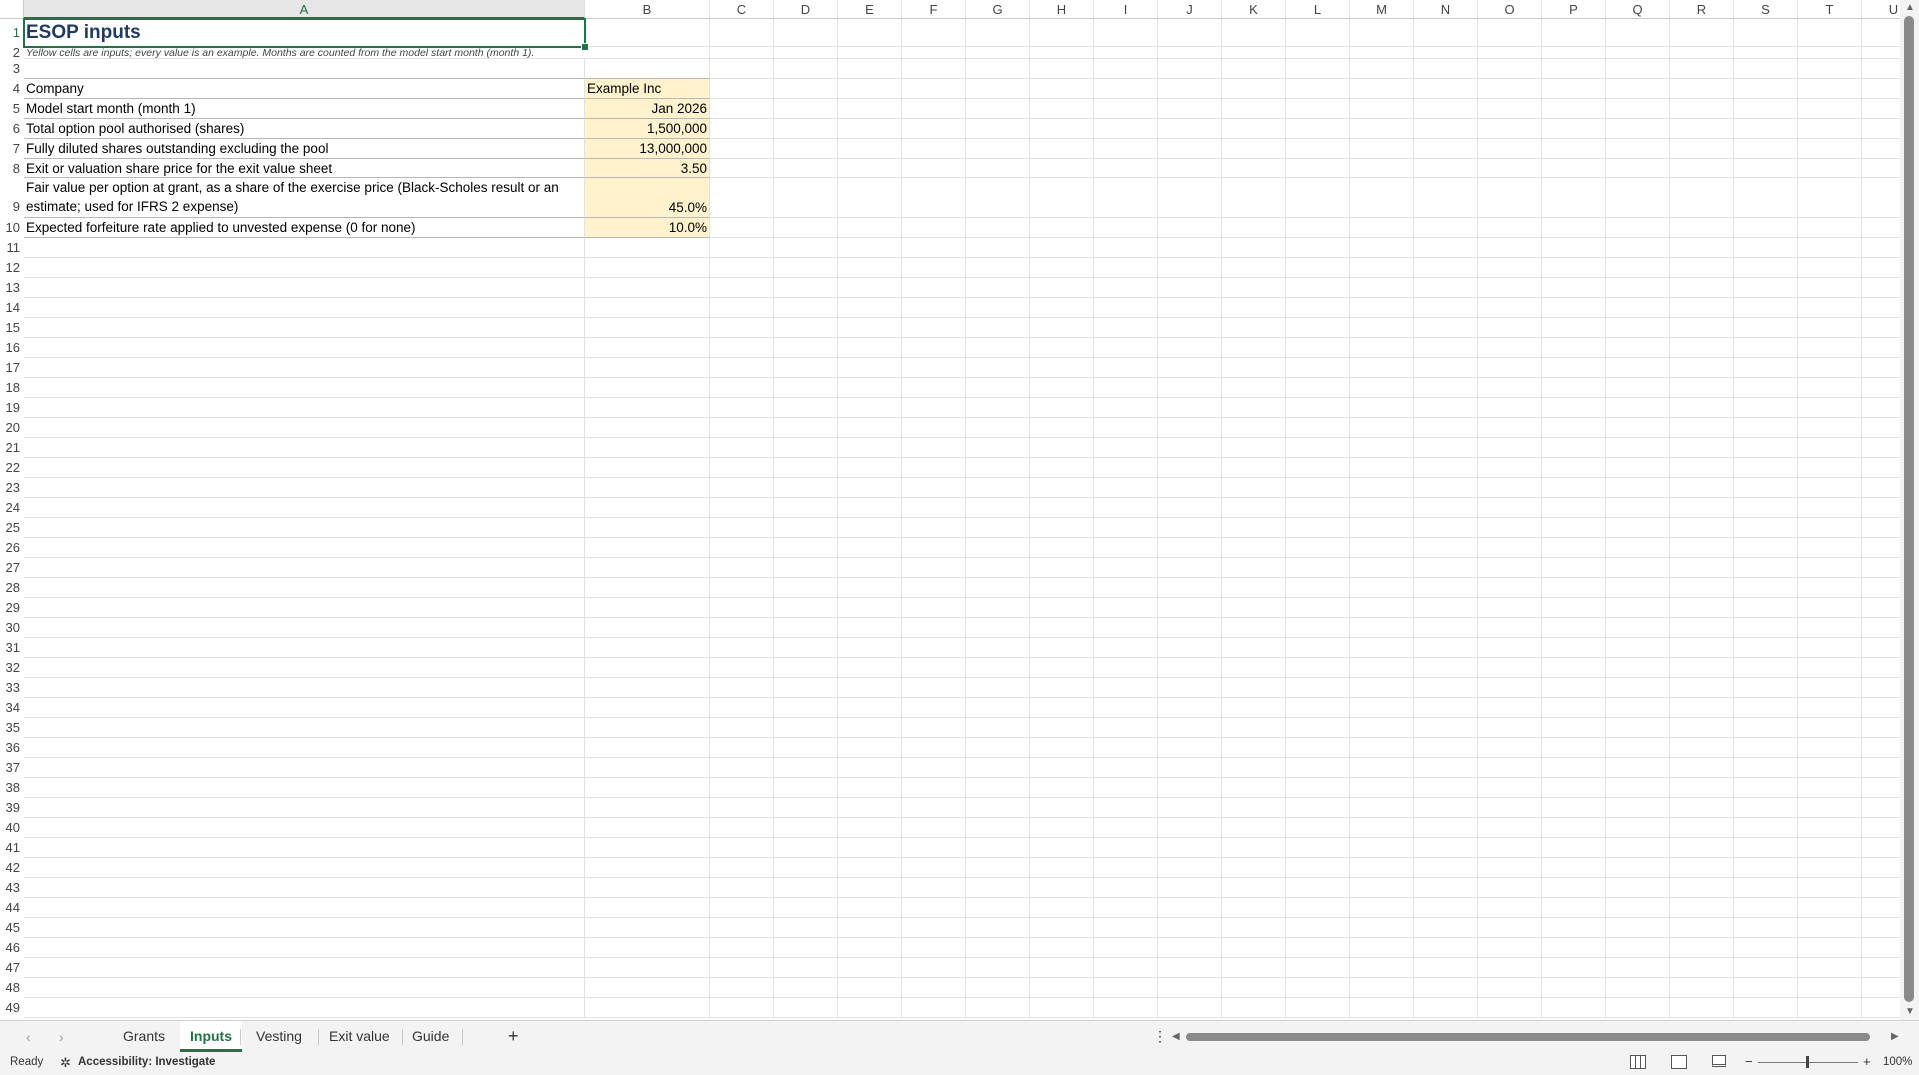 This screenshot has width=1919, height=1075. What do you see at coordinates (1881, 608) in the screenshot?
I see `cell-u29` at bounding box center [1881, 608].